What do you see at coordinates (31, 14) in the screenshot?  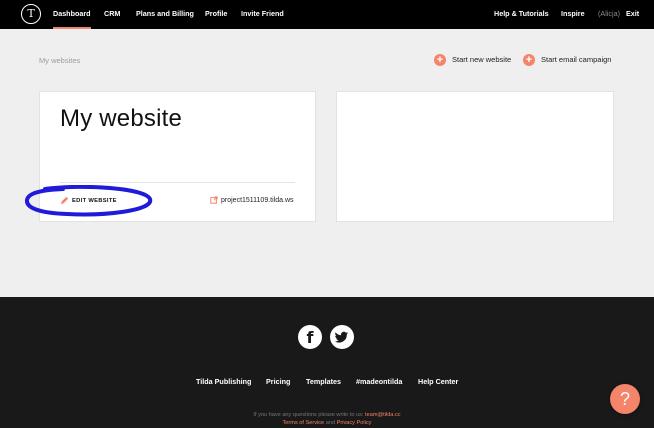 I see `tilda-logo-icon: T` at bounding box center [31, 14].